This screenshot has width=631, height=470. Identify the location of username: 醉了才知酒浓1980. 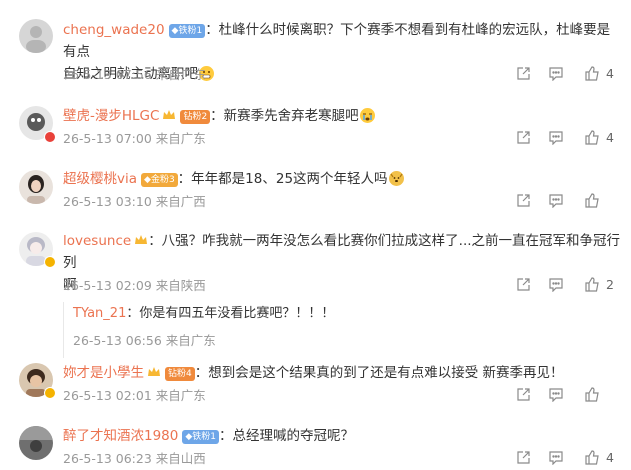
(120, 436).